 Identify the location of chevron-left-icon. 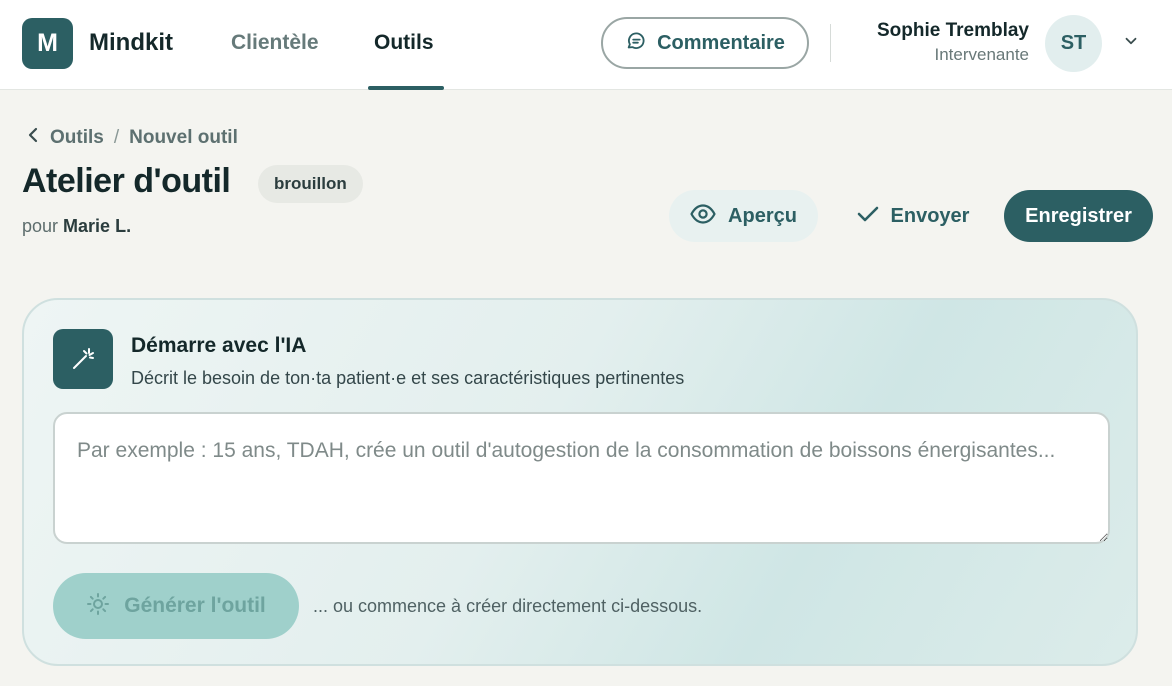
(33, 138).